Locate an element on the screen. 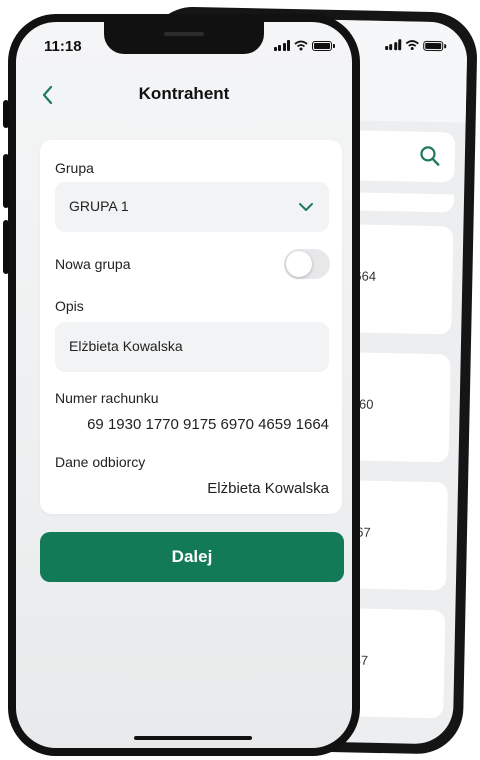 This screenshot has height=760, width=480. notch is located at coordinates (184, 38).